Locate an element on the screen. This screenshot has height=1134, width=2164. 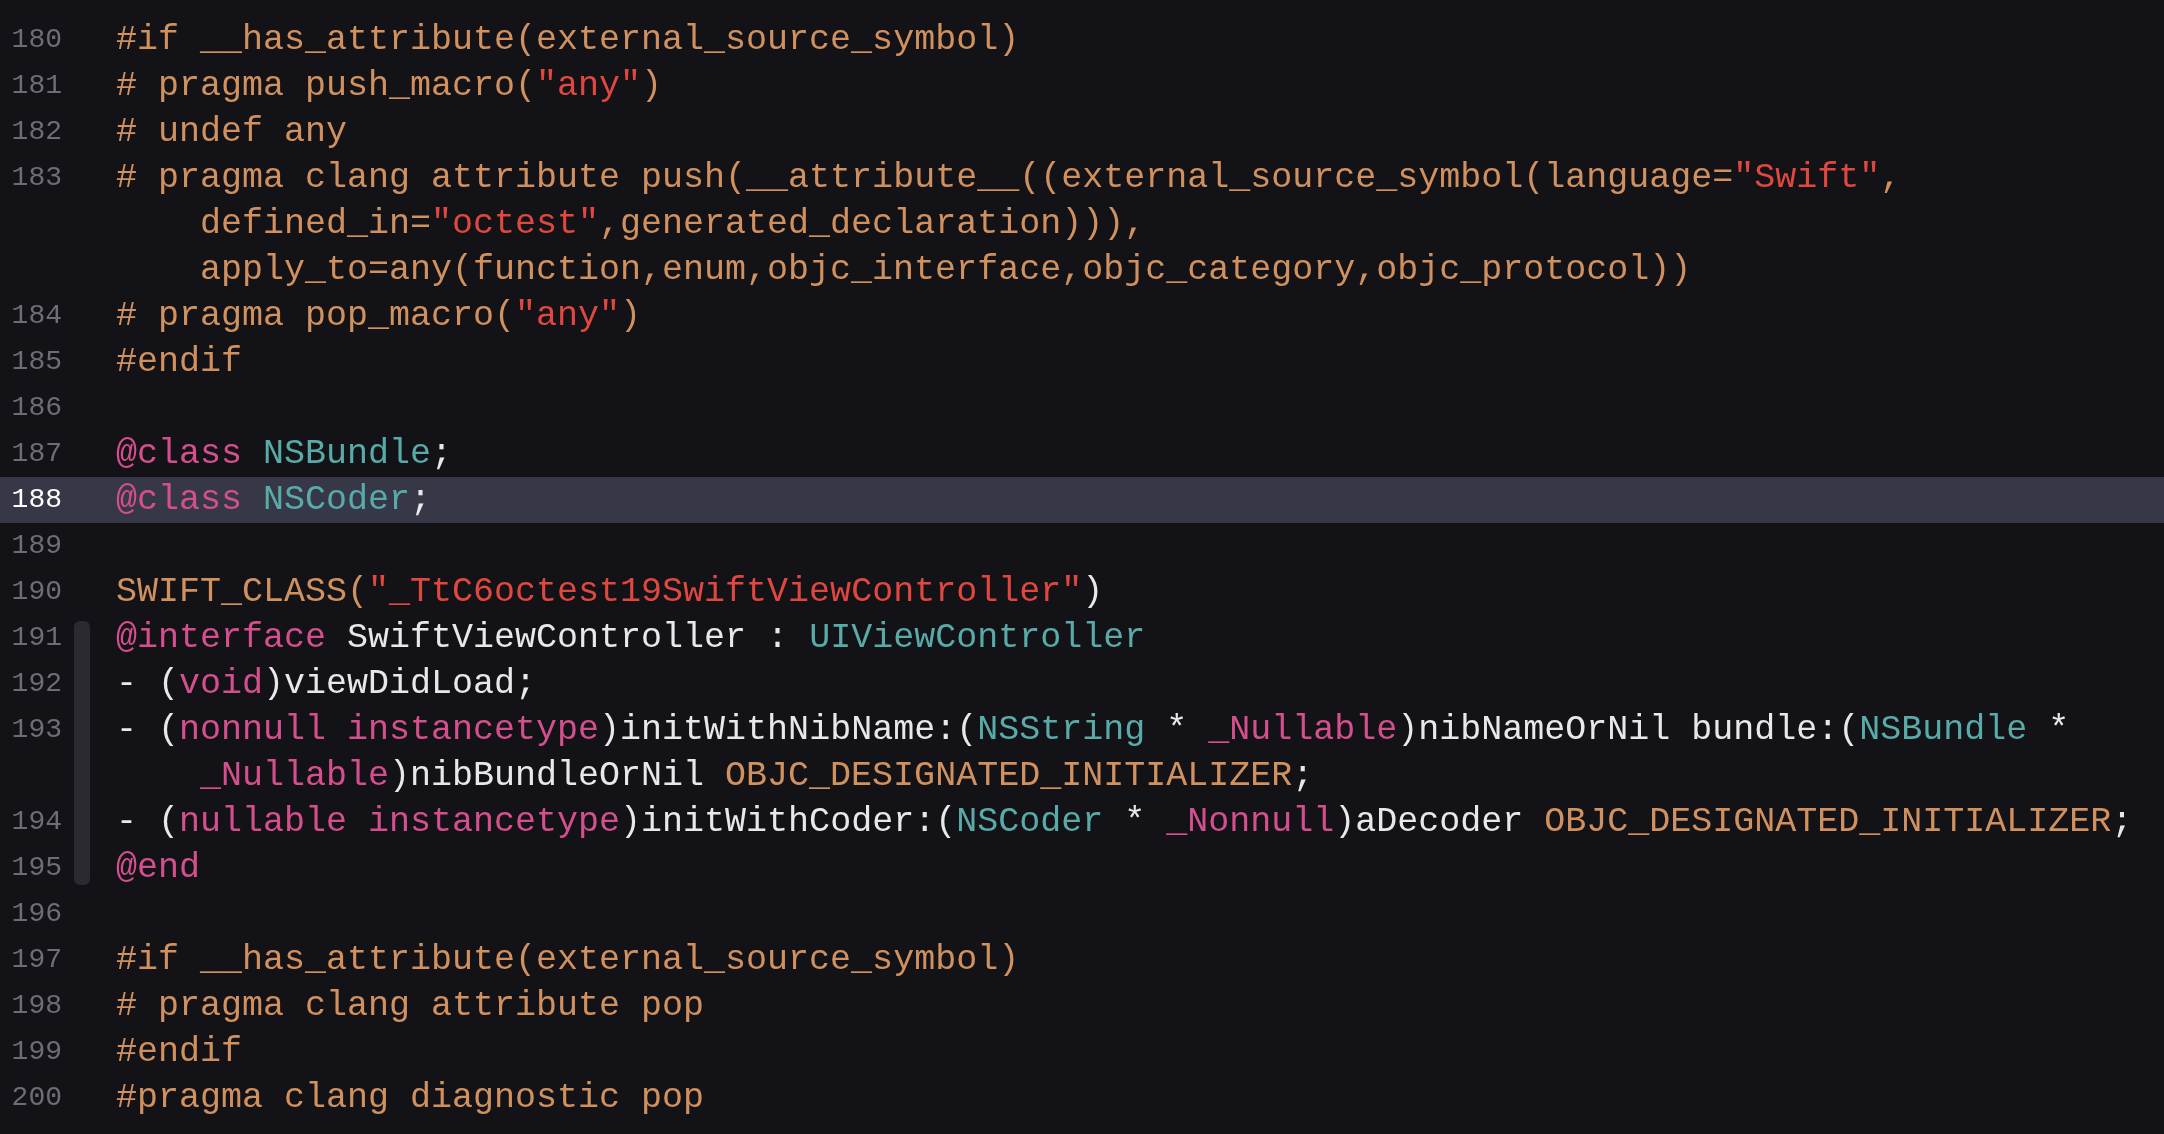
line-number: 197 is located at coordinates (36, 960).